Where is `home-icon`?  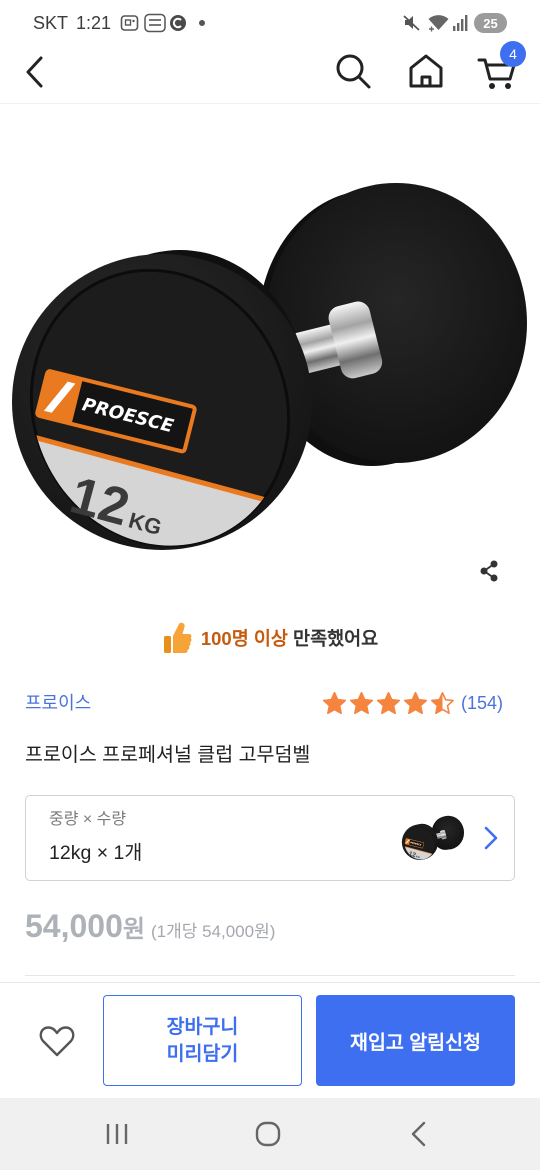 home-icon is located at coordinates (426, 71).